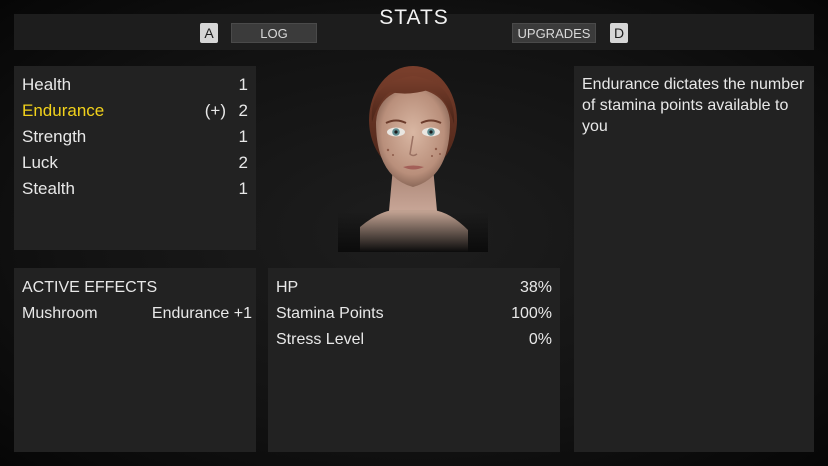 This screenshot has height=466, width=828. I want to click on stat-row-luck: Luck 2, so click(135, 166).